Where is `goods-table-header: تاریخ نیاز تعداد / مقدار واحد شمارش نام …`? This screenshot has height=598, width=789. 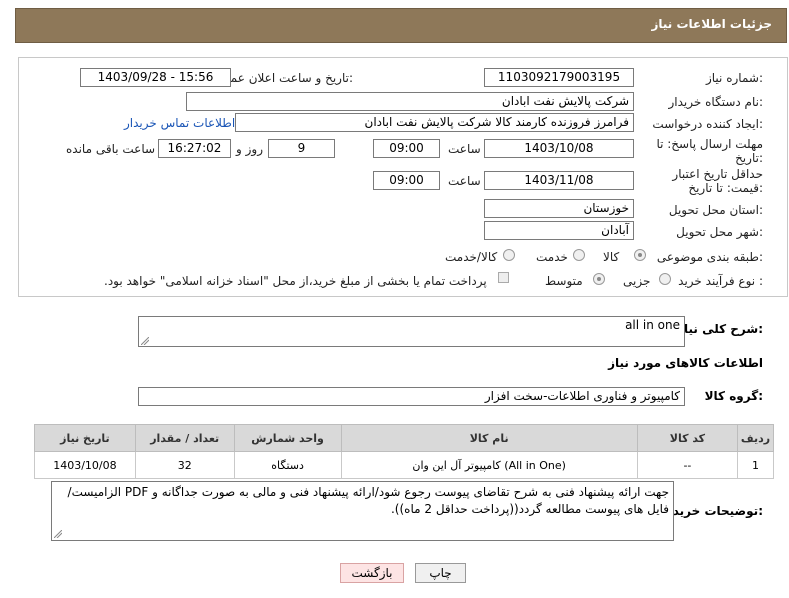 goods-table-header: تاریخ نیاز تعداد / مقدار واحد شمارش نام … is located at coordinates (404, 438).